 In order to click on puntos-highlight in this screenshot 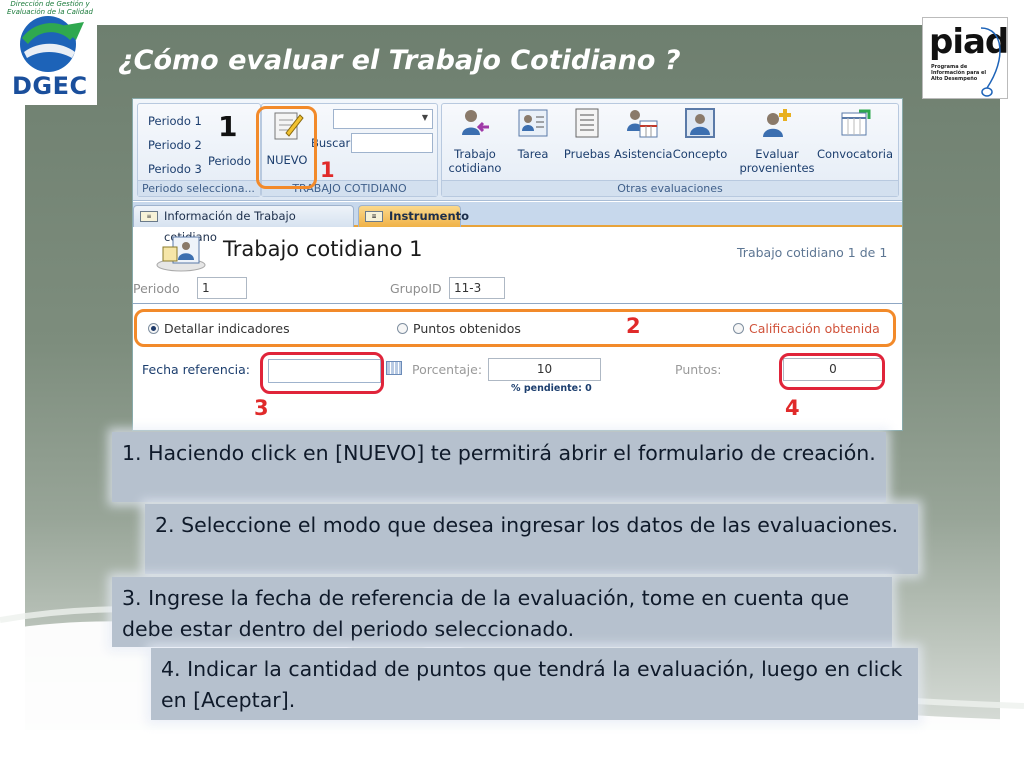, I will do `click(832, 371)`.